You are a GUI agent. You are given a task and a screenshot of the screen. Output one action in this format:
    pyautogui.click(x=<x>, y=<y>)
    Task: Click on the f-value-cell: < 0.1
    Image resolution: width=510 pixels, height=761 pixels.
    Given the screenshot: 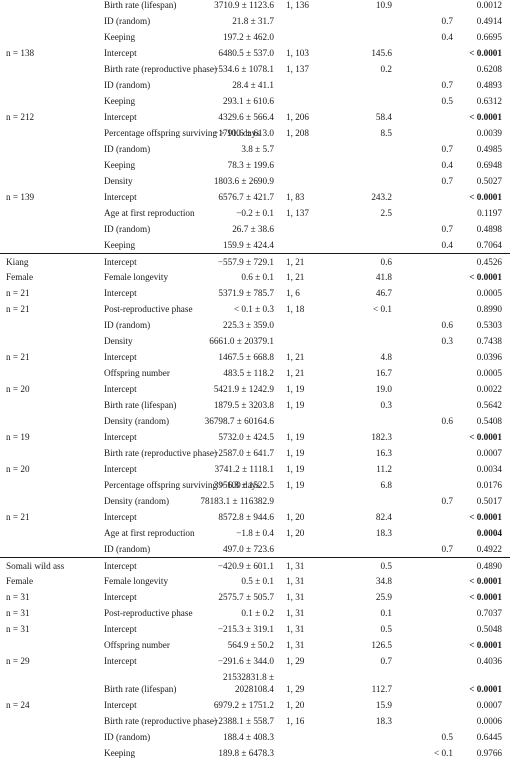 What is the action you would take?
    pyautogui.click(x=382, y=309)
    